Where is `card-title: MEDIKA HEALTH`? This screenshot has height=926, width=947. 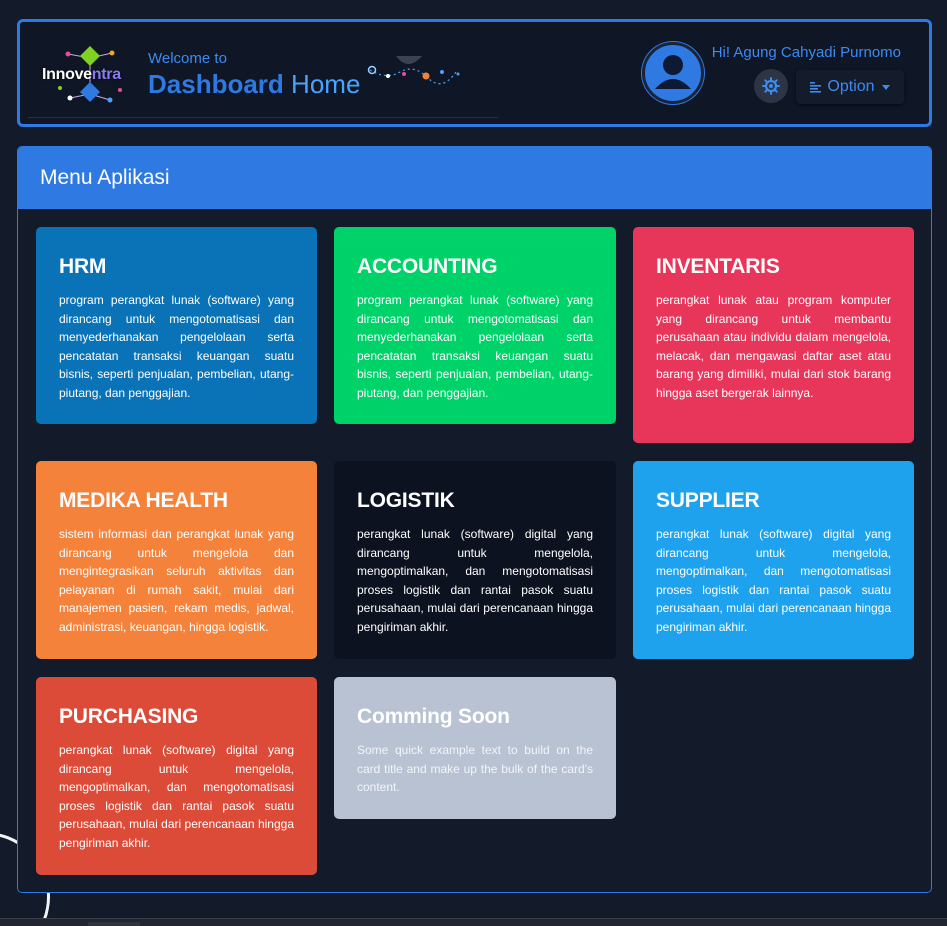 card-title: MEDIKA HEALTH is located at coordinates (143, 500).